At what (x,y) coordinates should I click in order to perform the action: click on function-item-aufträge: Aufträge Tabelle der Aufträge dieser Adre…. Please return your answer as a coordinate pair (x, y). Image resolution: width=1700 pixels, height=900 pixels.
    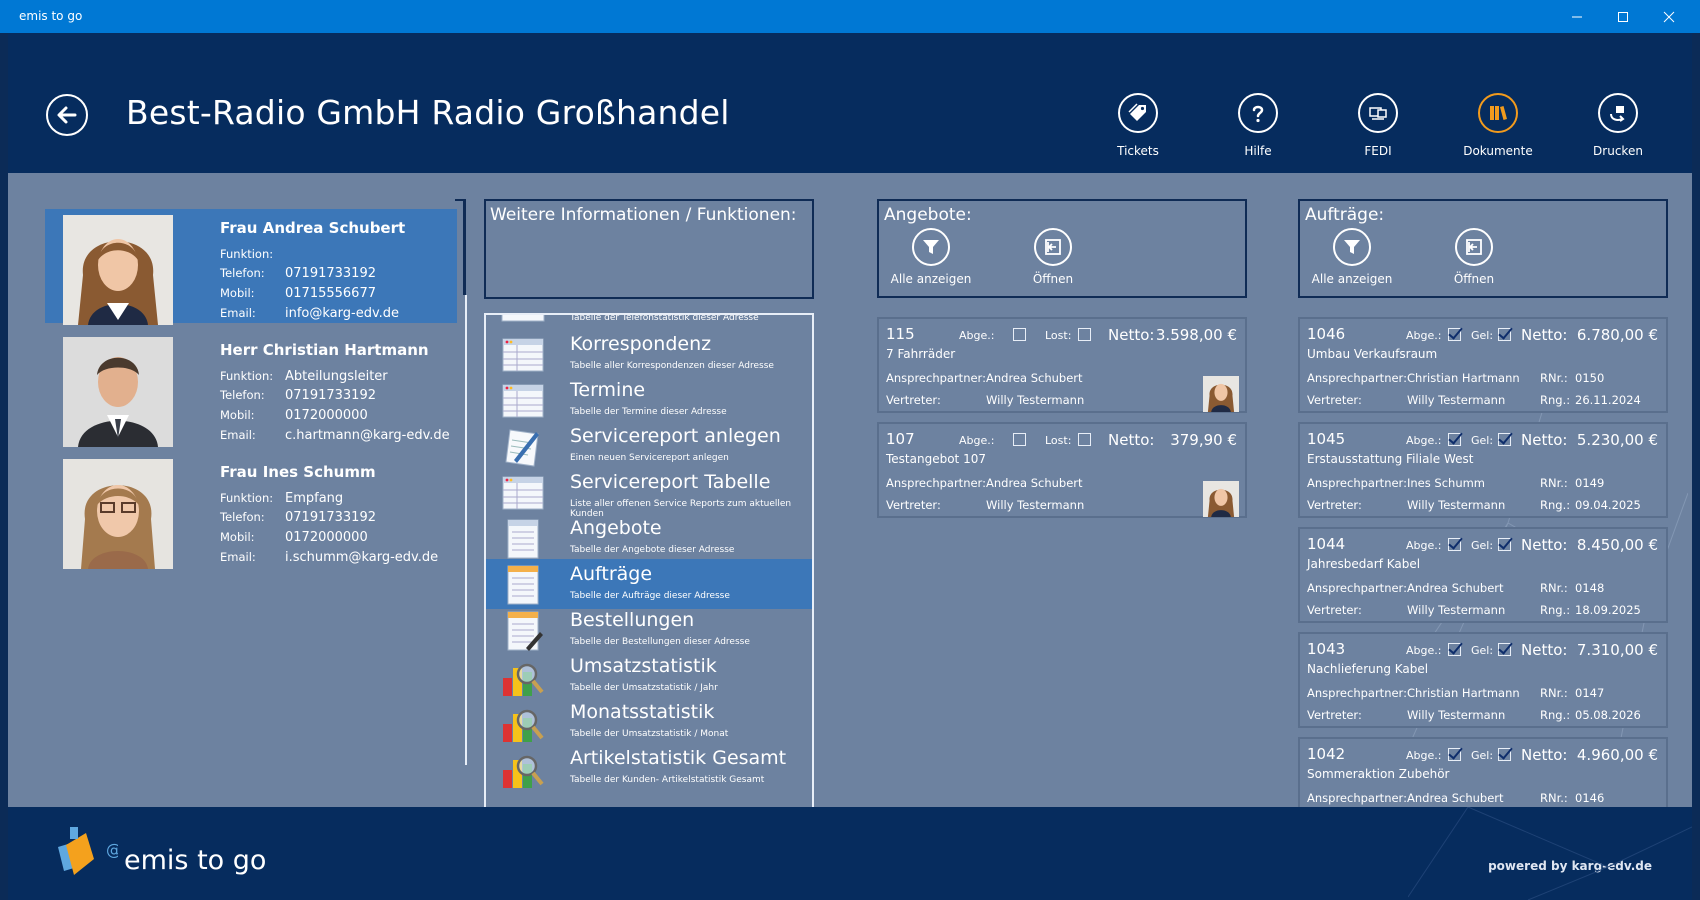
    Looking at the image, I should click on (649, 584).